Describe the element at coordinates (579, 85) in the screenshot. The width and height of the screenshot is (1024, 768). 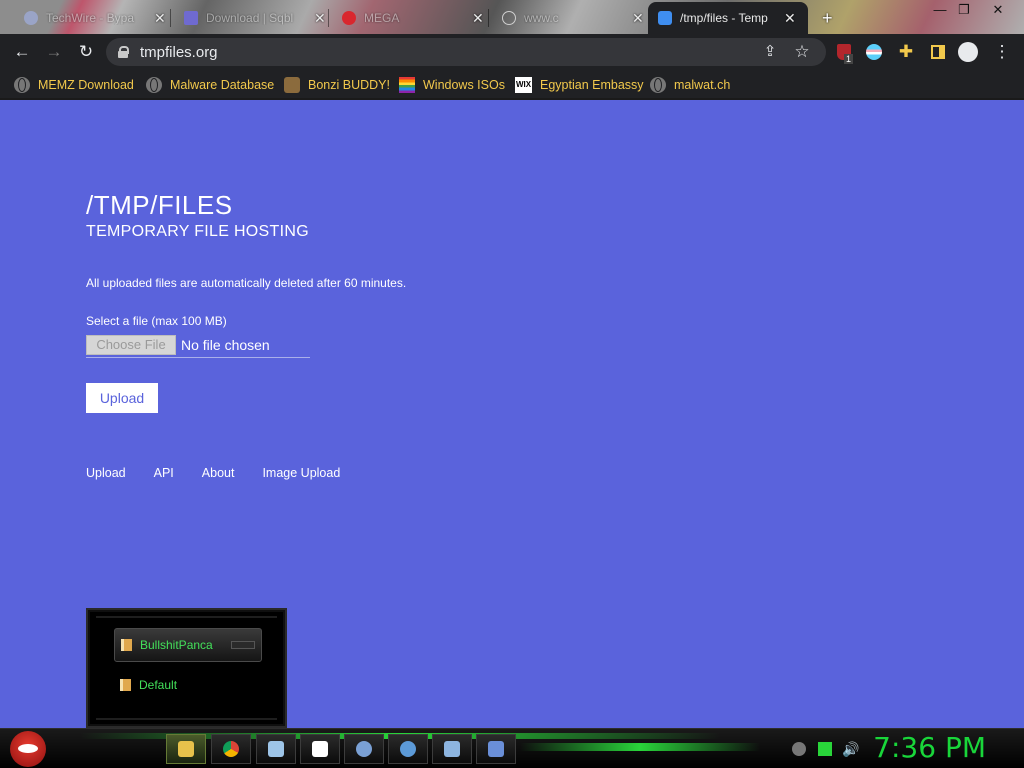
I see `bookmark-egyptian-embassy: WIX Egyptian Embassy` at that location.